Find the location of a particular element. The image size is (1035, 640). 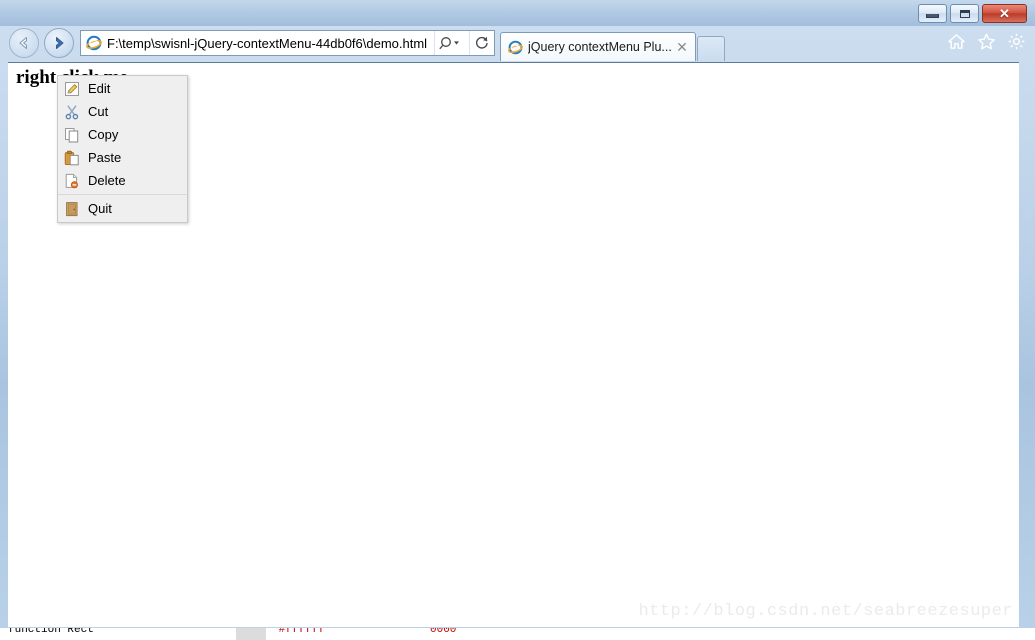

minimize-icon is located at coordinates (932, 16).